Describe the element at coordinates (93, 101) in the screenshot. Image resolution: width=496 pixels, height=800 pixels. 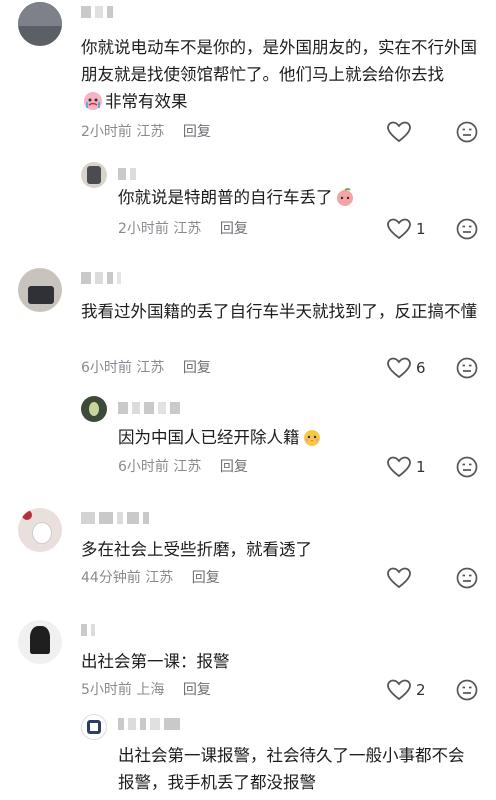
I see `crying-emoji-icon` at that location.